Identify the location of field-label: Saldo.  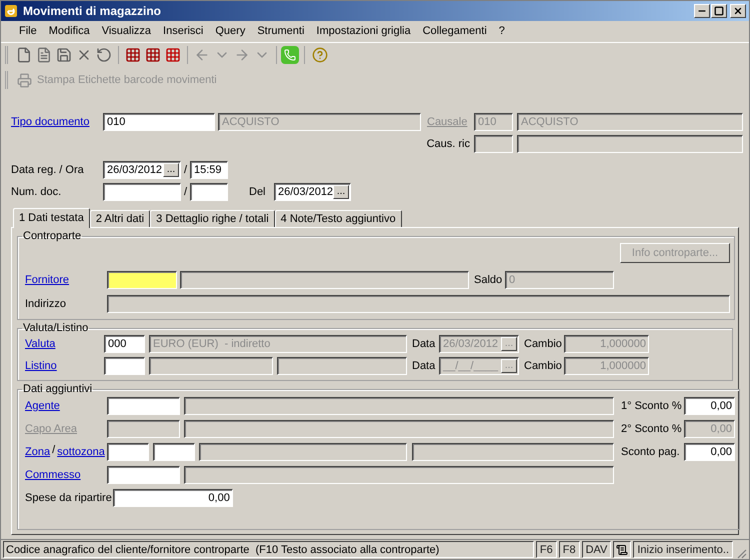
(489, 280).